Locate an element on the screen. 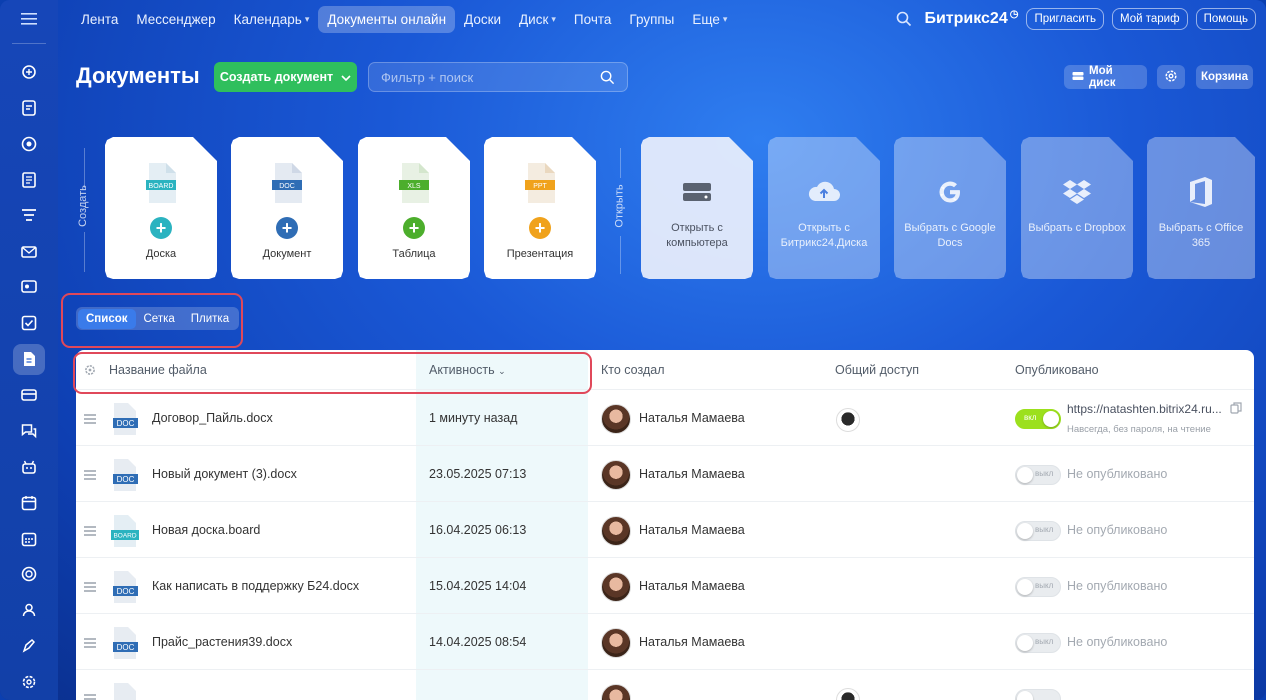 The image size is (1266, 700). hamburger-icon is located at coordinates (29, 18).